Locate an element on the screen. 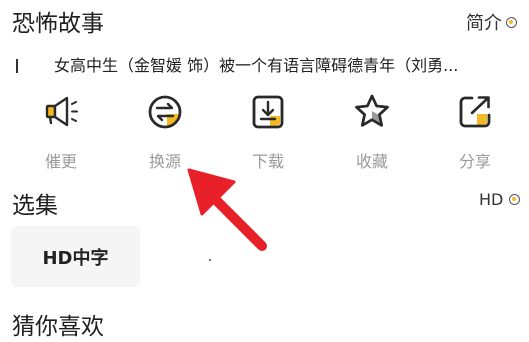 The image size is (529, 342). download-icon is located at coordinates (268, 112).